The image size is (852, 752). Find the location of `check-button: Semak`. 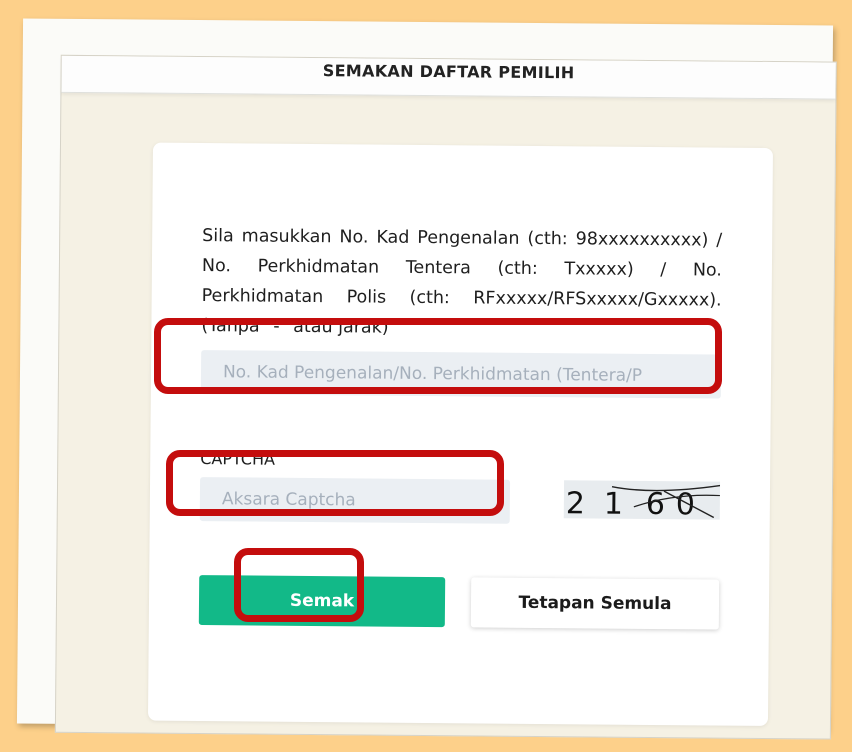

check-button: Semak is located at coordinates (322, 601).